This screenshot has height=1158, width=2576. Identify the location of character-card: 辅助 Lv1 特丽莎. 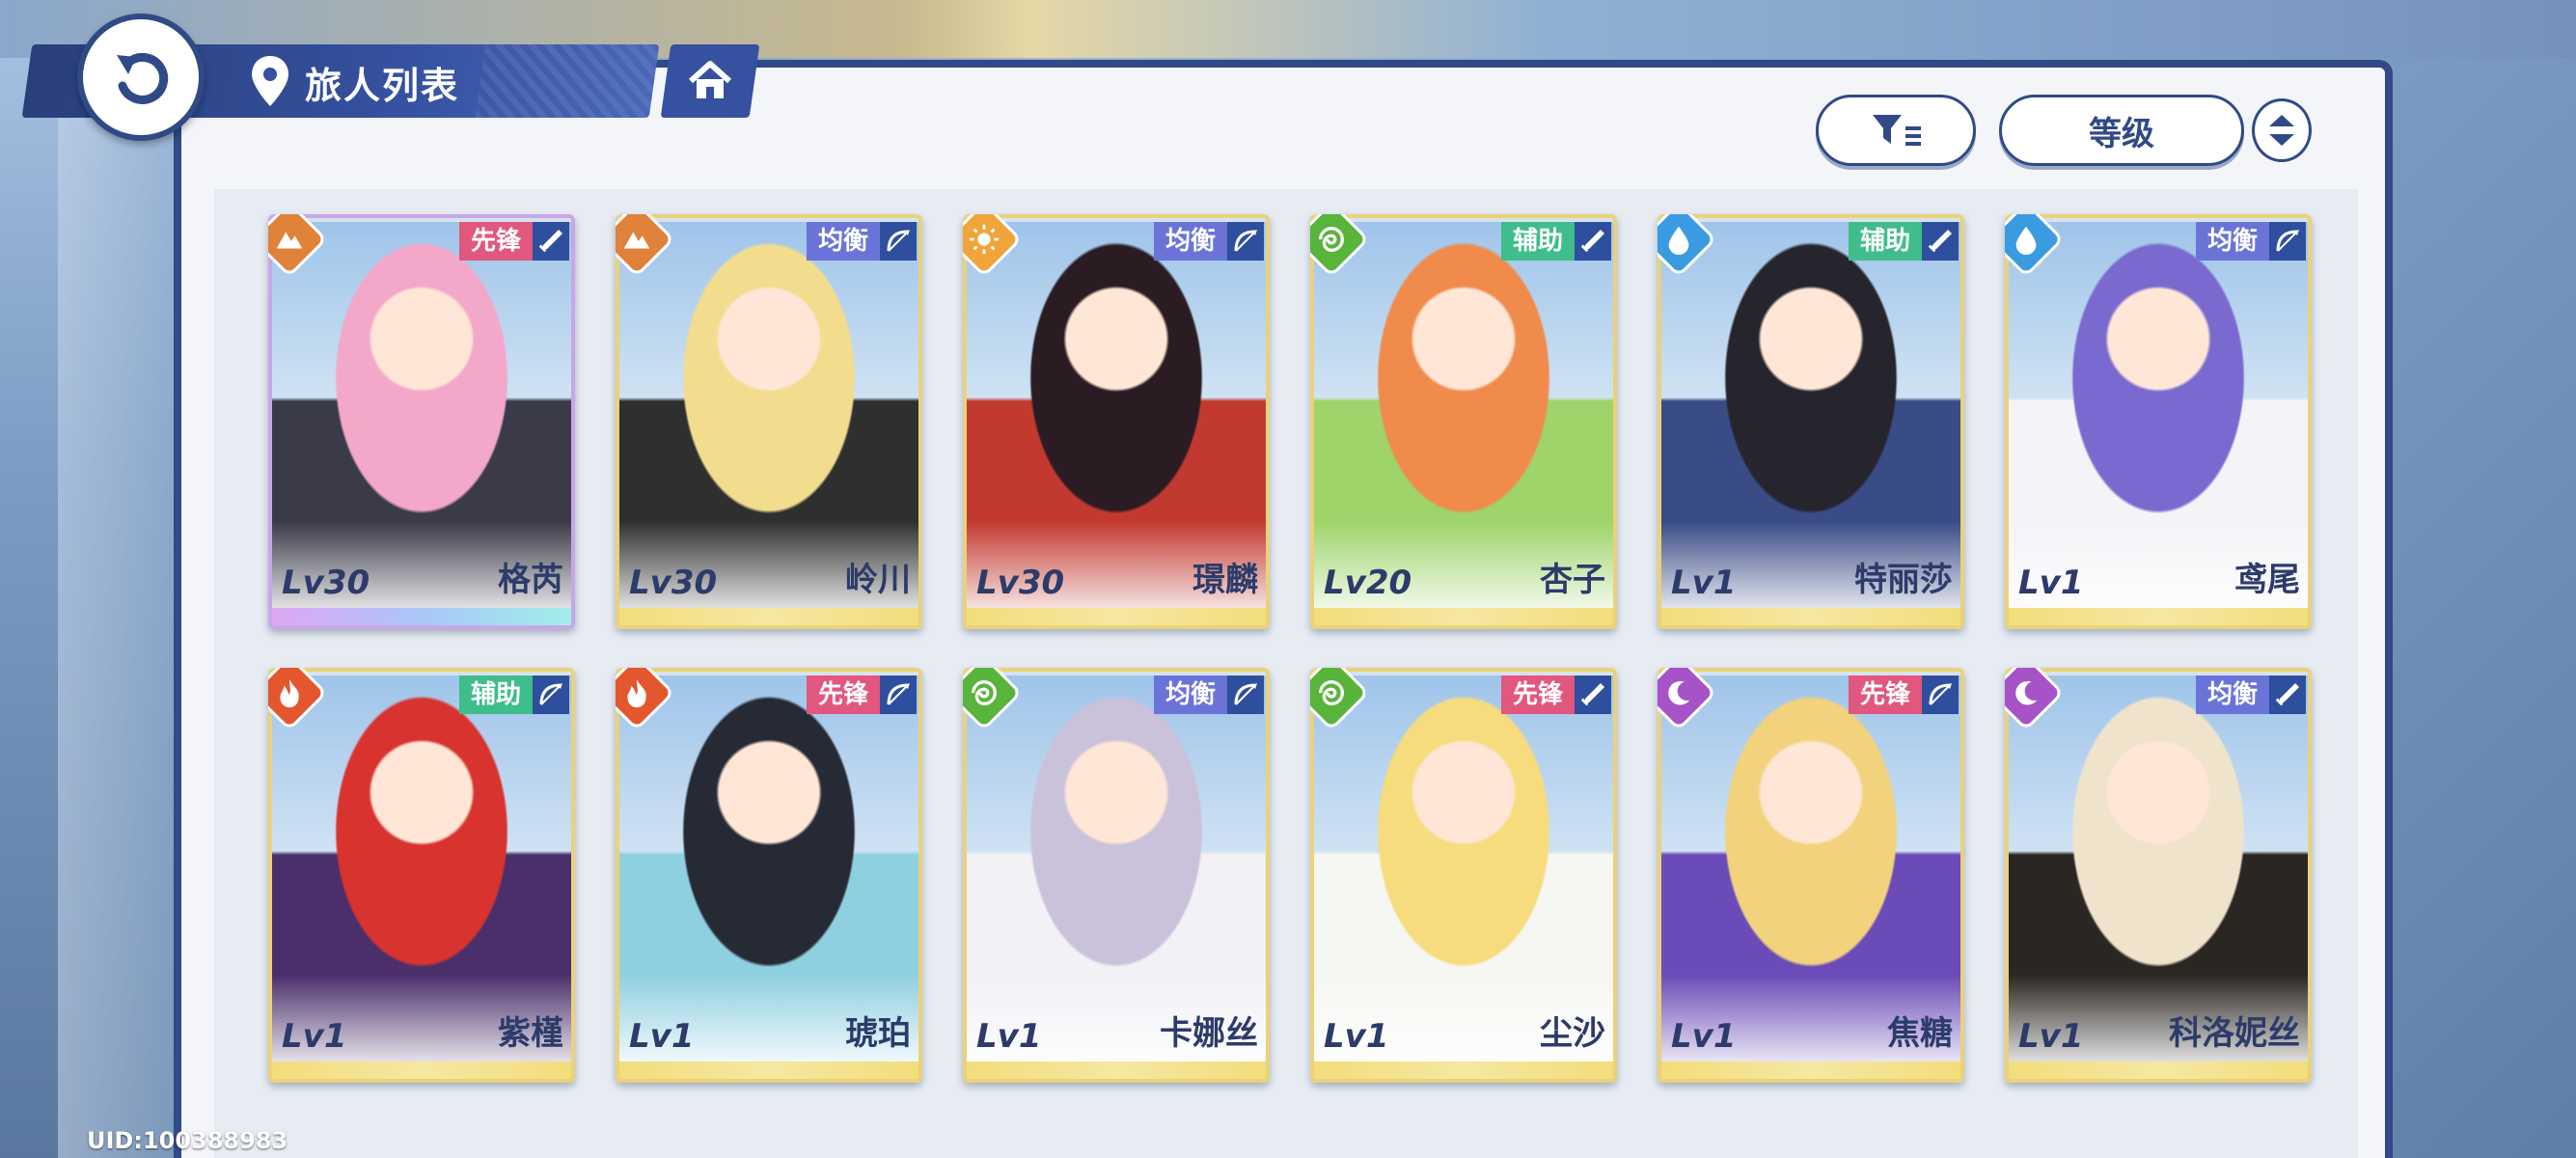
(1811, 421).